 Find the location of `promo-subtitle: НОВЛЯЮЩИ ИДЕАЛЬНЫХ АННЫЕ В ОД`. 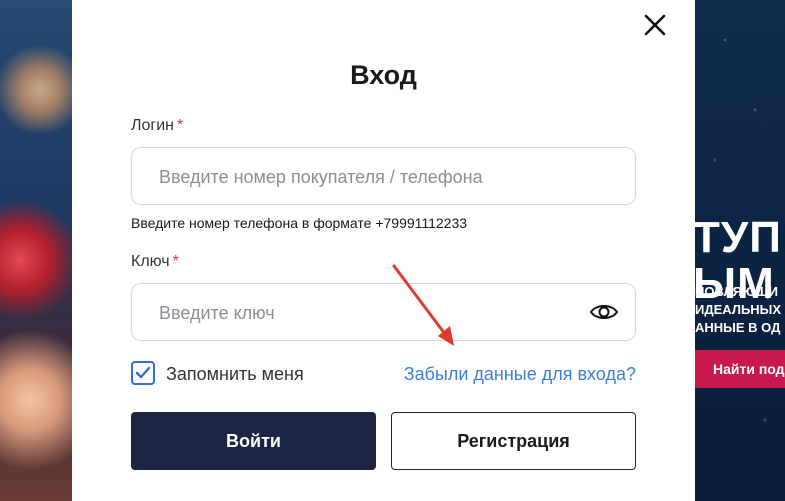

promo-subtitle: НОВЛЯЮЩИ ИДЕАЛЬНЫХ АННЫЕ В ОД is located at coordinates (738, 309).